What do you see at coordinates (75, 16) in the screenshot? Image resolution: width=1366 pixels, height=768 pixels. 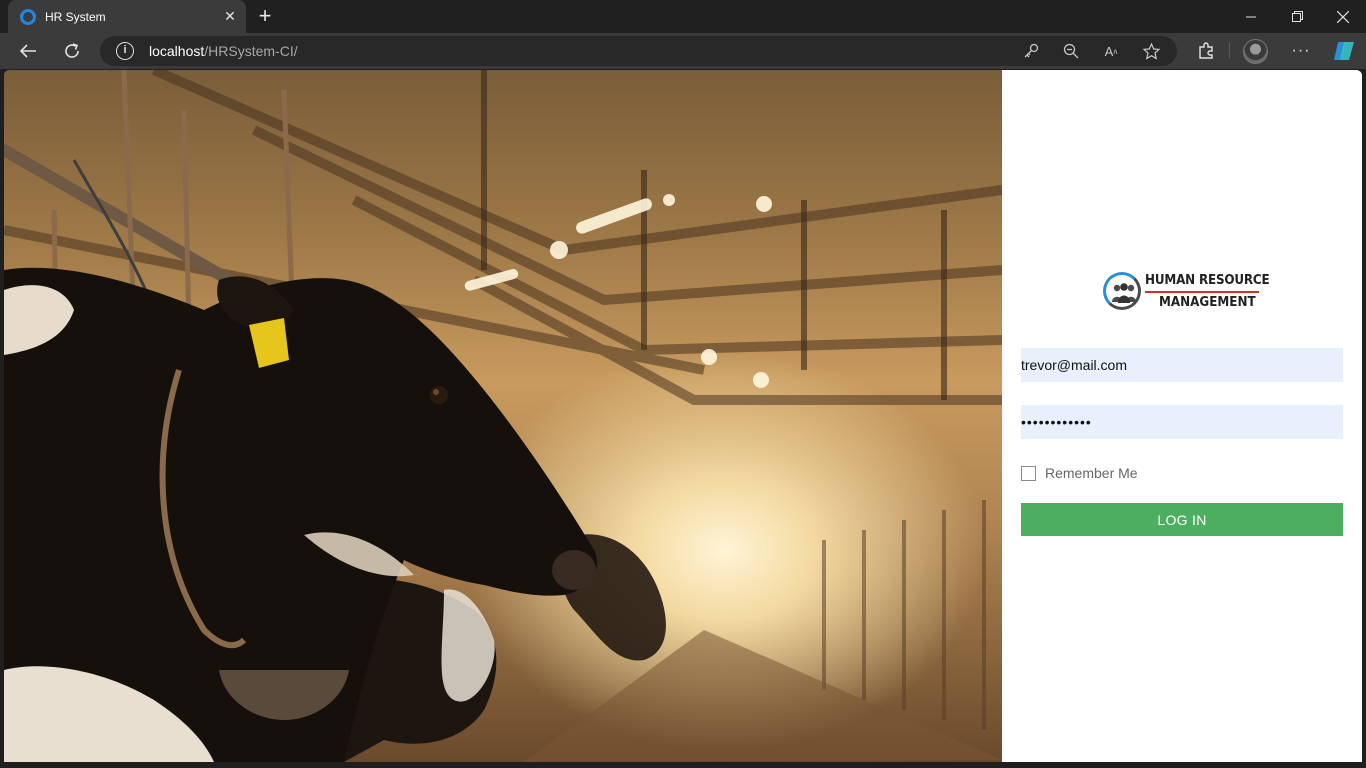 I see `tab-title: HR System` at bounding box center [75, 16].